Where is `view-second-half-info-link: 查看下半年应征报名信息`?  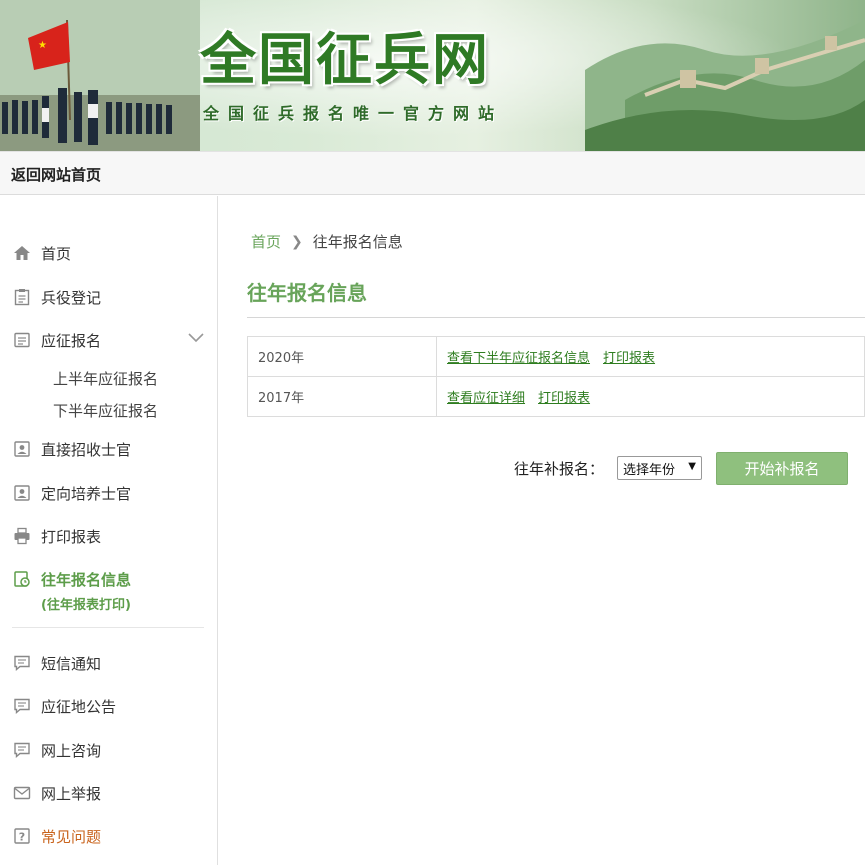
view-second-half-info-link: 查看下半年应征报名信息 is located at coordinates (518, 358).